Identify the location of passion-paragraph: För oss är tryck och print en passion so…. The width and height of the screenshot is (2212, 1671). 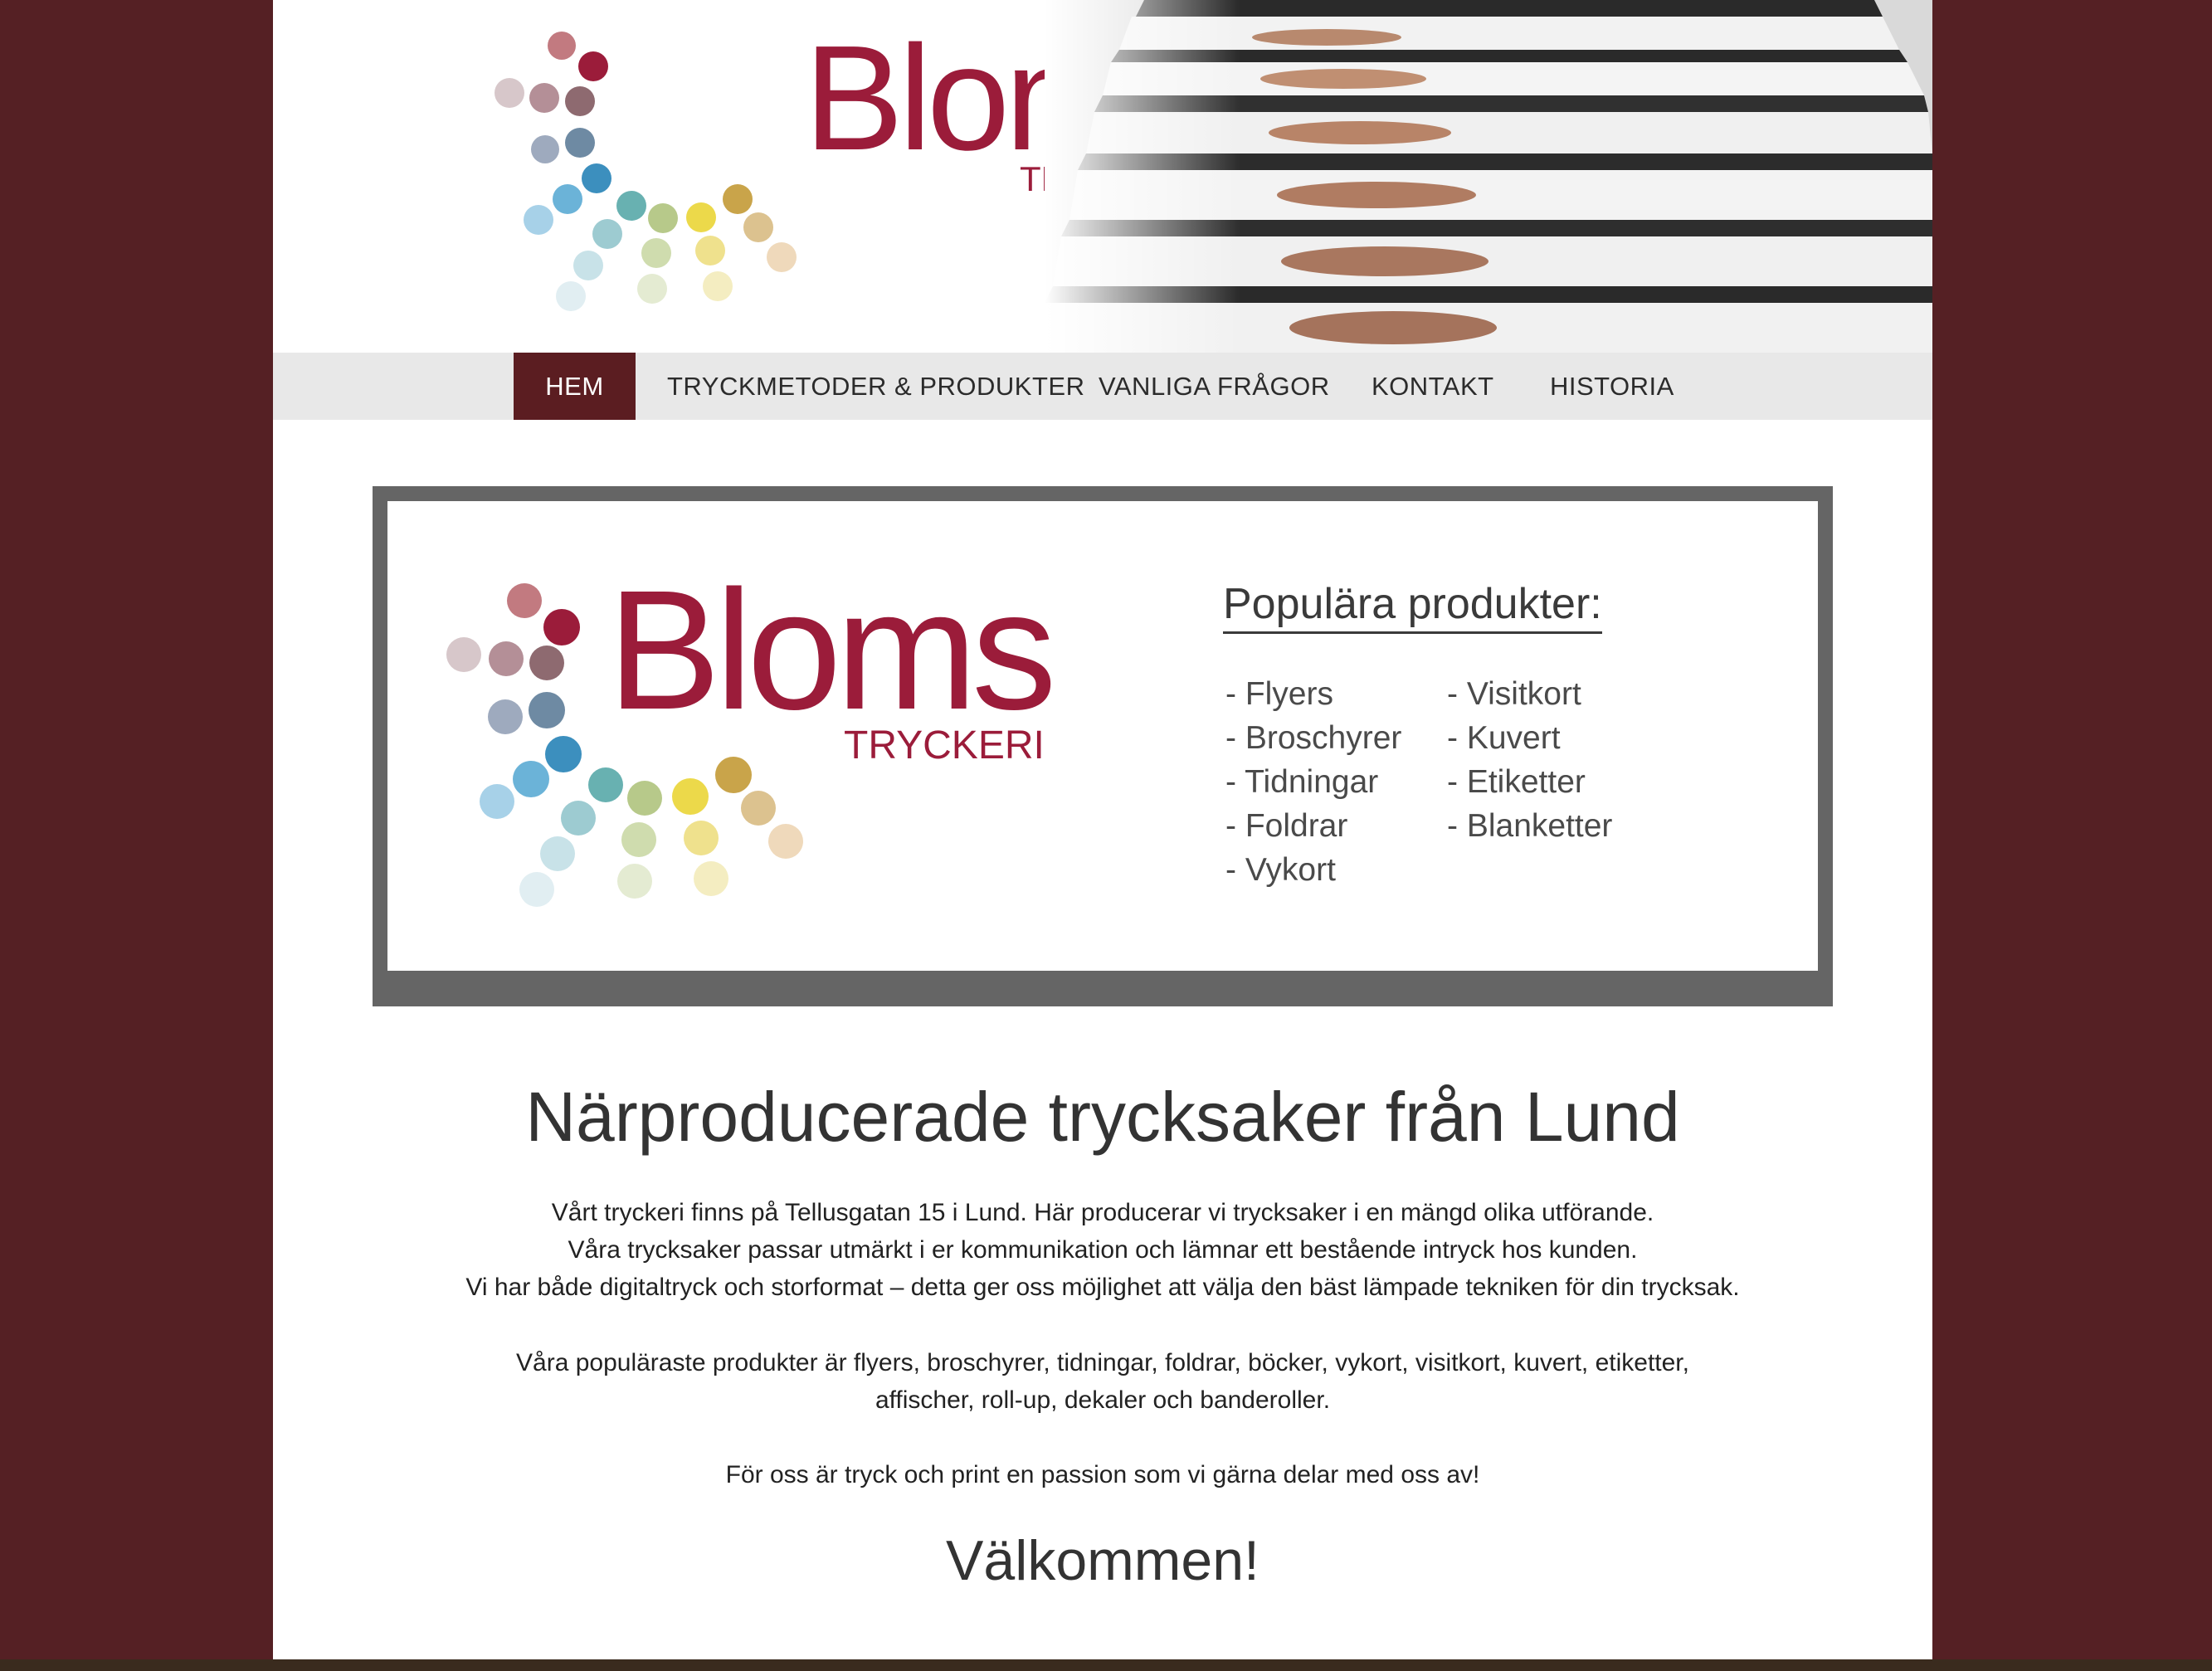
(1102, 1474).